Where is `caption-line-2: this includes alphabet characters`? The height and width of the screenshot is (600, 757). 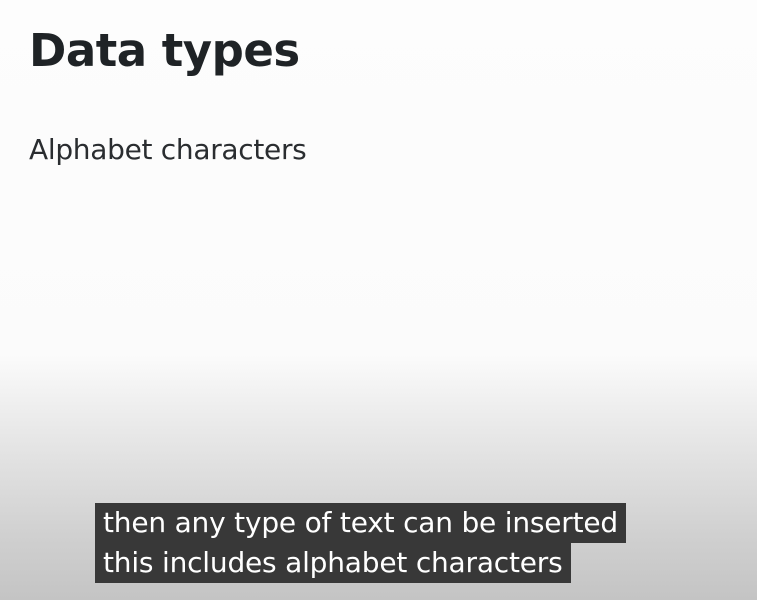 caption-line-2: this includes alphabet characters is located at coordinates (333, 563).